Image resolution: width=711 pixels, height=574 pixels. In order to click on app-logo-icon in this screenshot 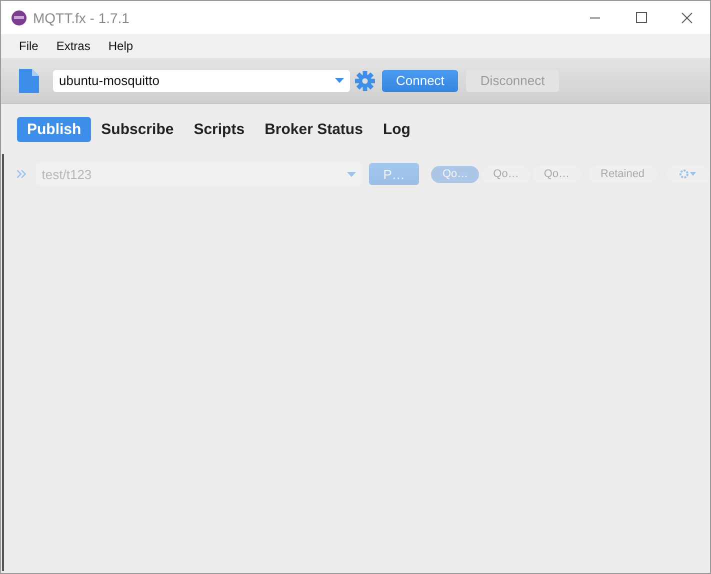, I will do `click(19, 18)`.